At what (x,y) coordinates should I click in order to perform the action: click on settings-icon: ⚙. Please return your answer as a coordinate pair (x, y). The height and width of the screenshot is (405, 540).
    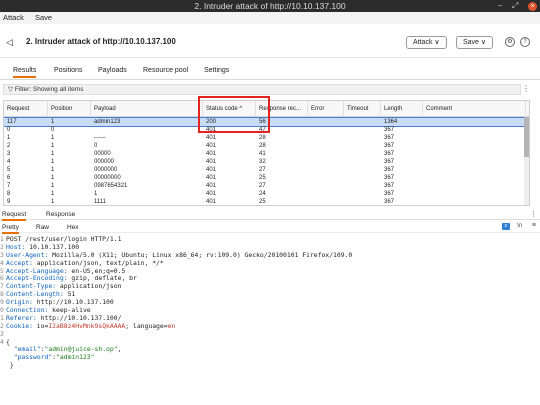
    Looking at the image, I should click on (510, 42).